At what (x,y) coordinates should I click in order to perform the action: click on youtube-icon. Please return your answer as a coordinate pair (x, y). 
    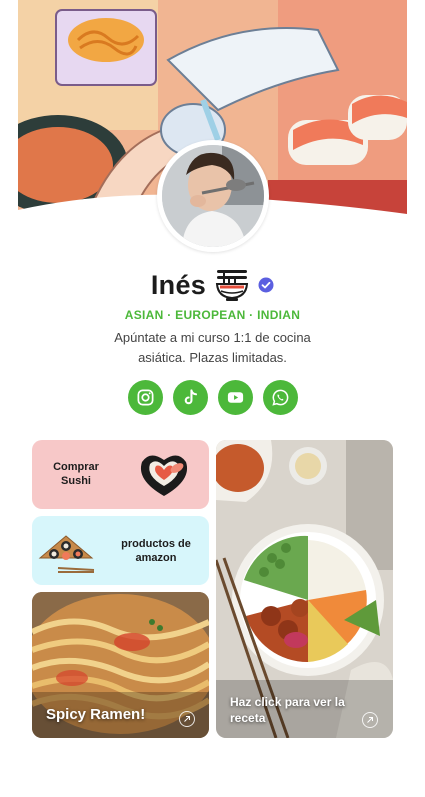
    Looking at the image, I should click on (235, 397).